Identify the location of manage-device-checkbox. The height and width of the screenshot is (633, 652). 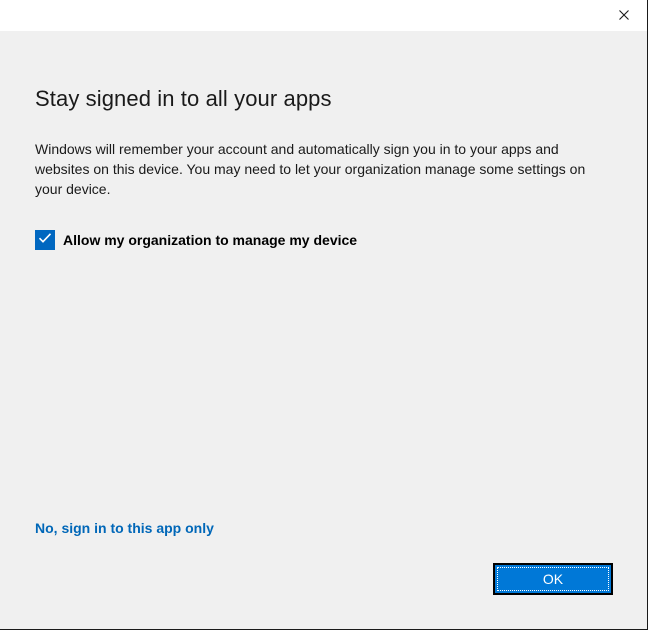
(45, 240).